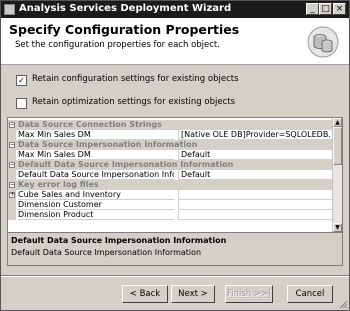 Image resolution: width=350 pixels, height=311 pixels. I want to click on app-icon, so click(9, 9).